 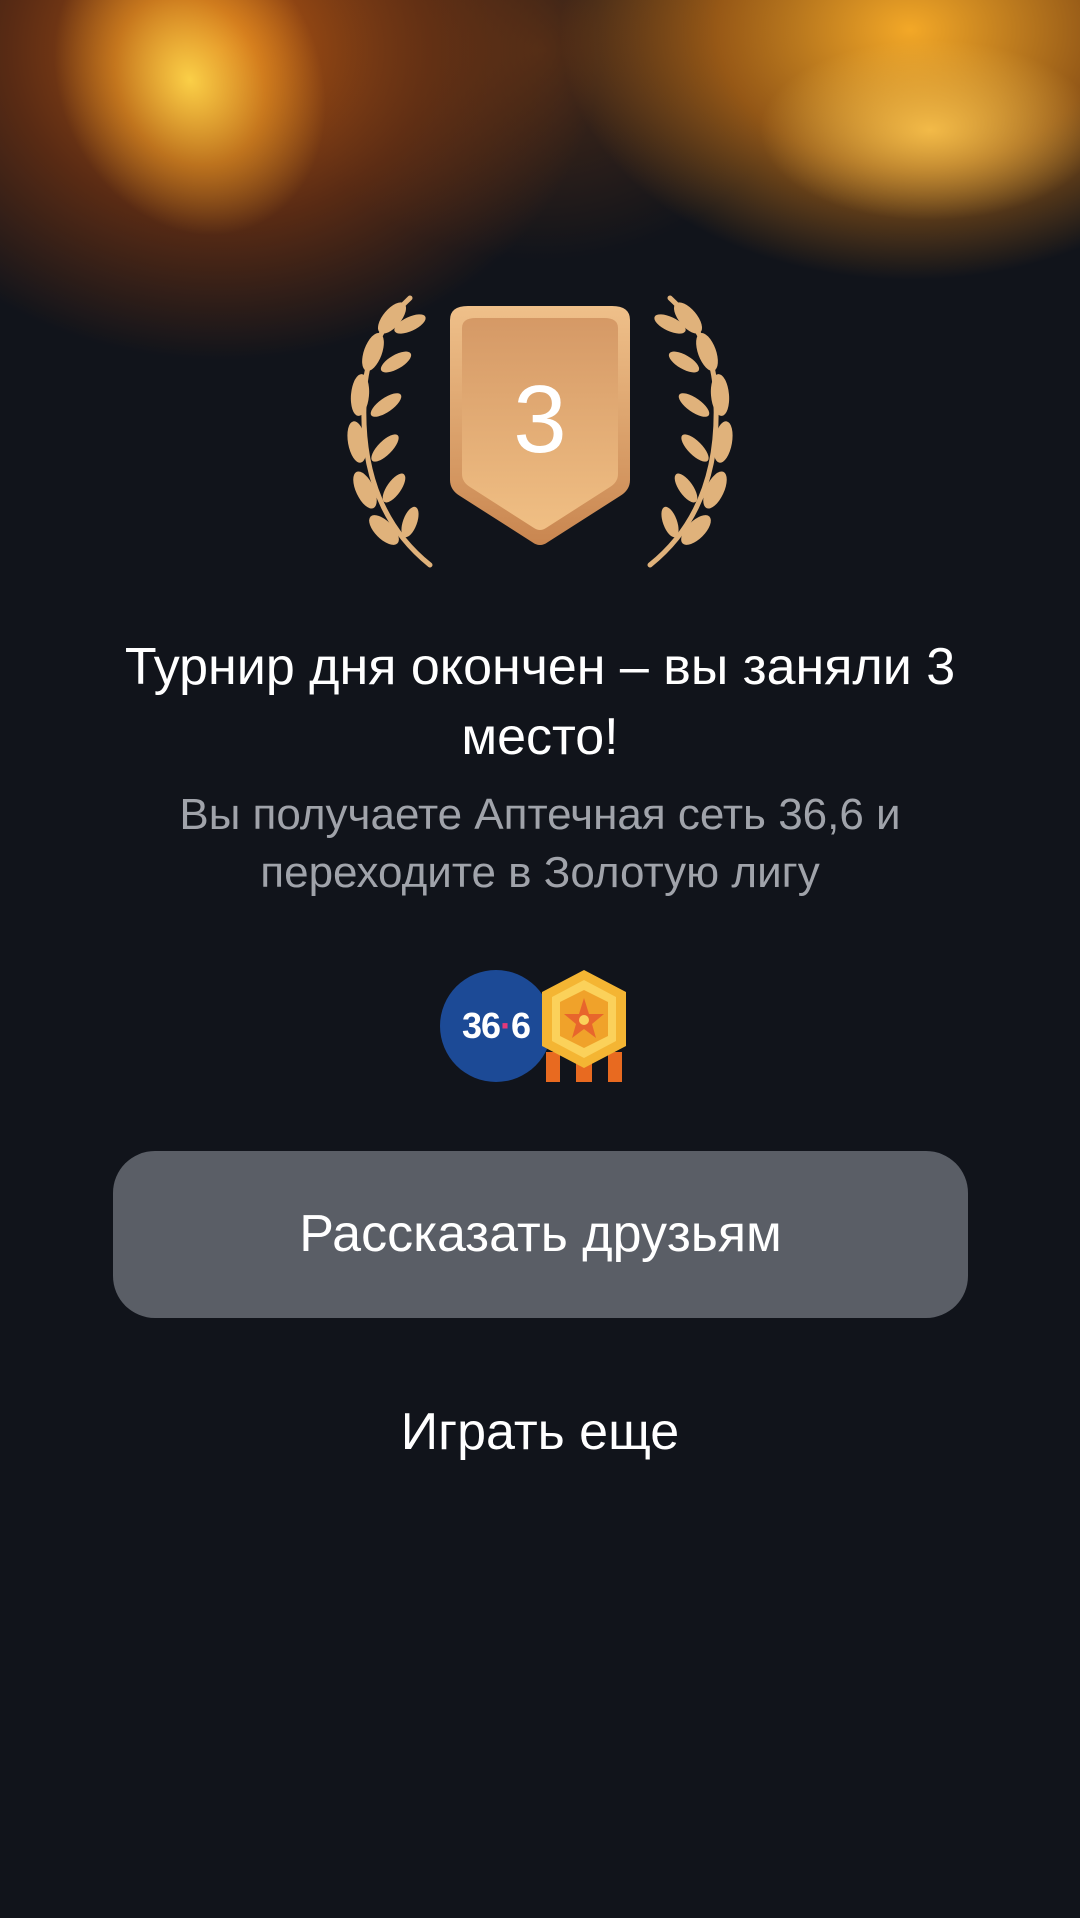 I want to click on result-title: Турнир дня окончен – вы заняли 3 место!, so click(x=540, y=702).